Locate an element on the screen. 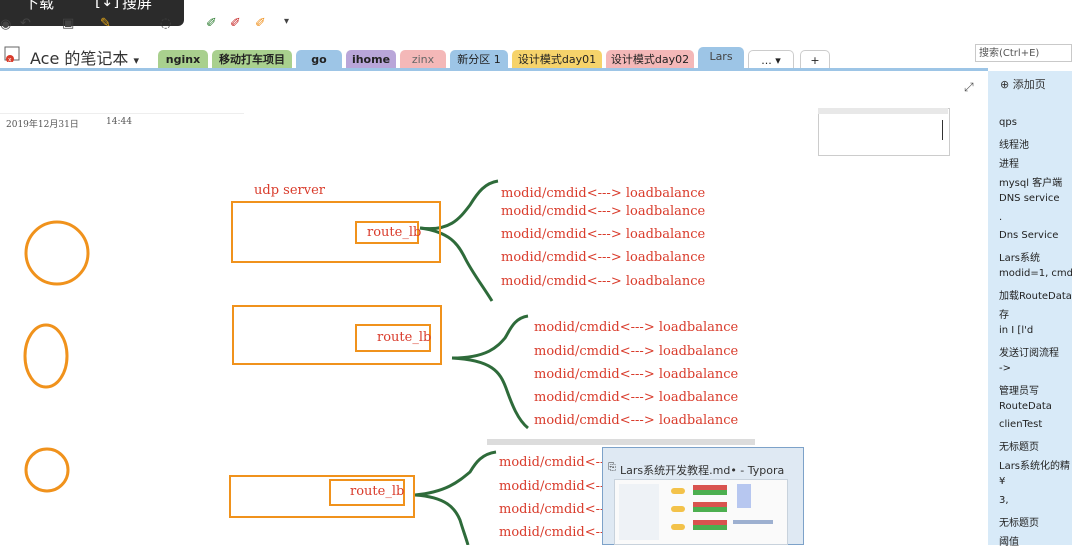  ink-ellipse is located at coordinates (46, 356).